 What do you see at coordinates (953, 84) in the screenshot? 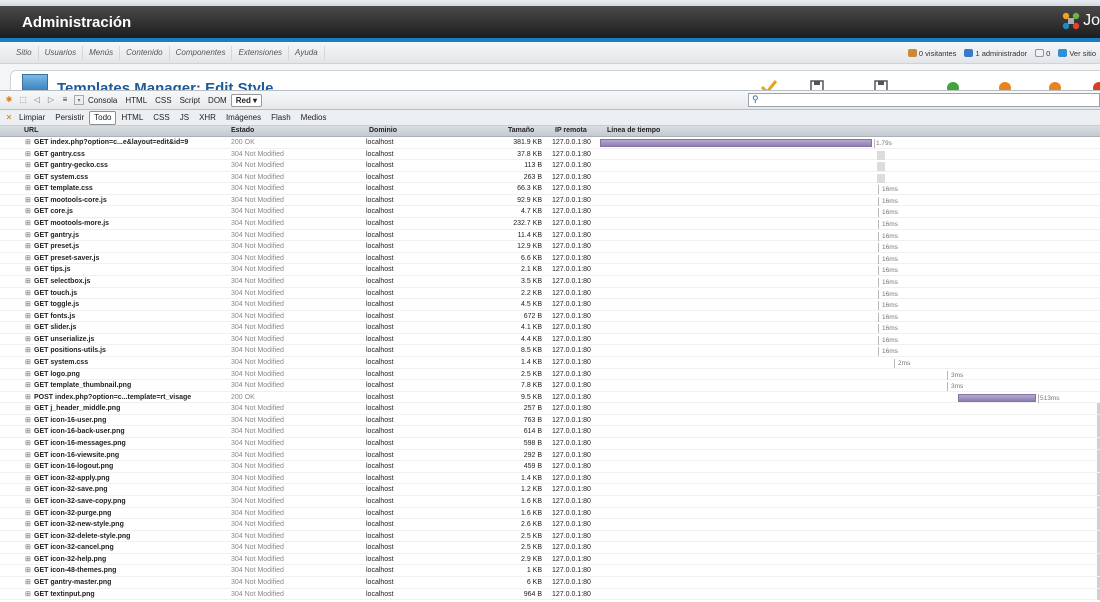
I see `purge-icon` at bounding box center [953, 84].